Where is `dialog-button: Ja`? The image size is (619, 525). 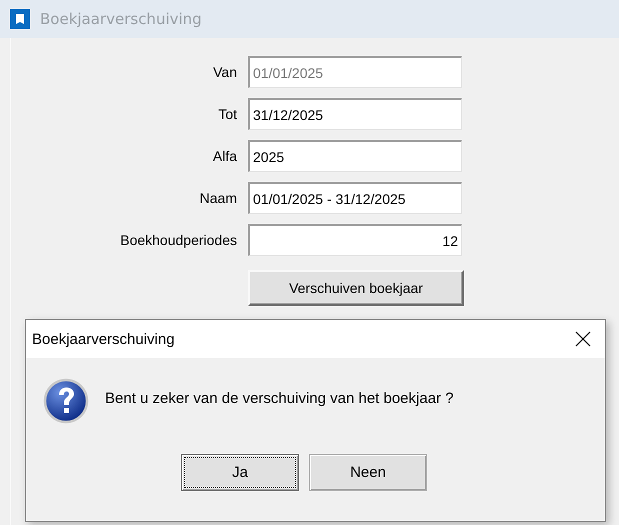 dialog-button: Ja is located at coordinates (240, 472).